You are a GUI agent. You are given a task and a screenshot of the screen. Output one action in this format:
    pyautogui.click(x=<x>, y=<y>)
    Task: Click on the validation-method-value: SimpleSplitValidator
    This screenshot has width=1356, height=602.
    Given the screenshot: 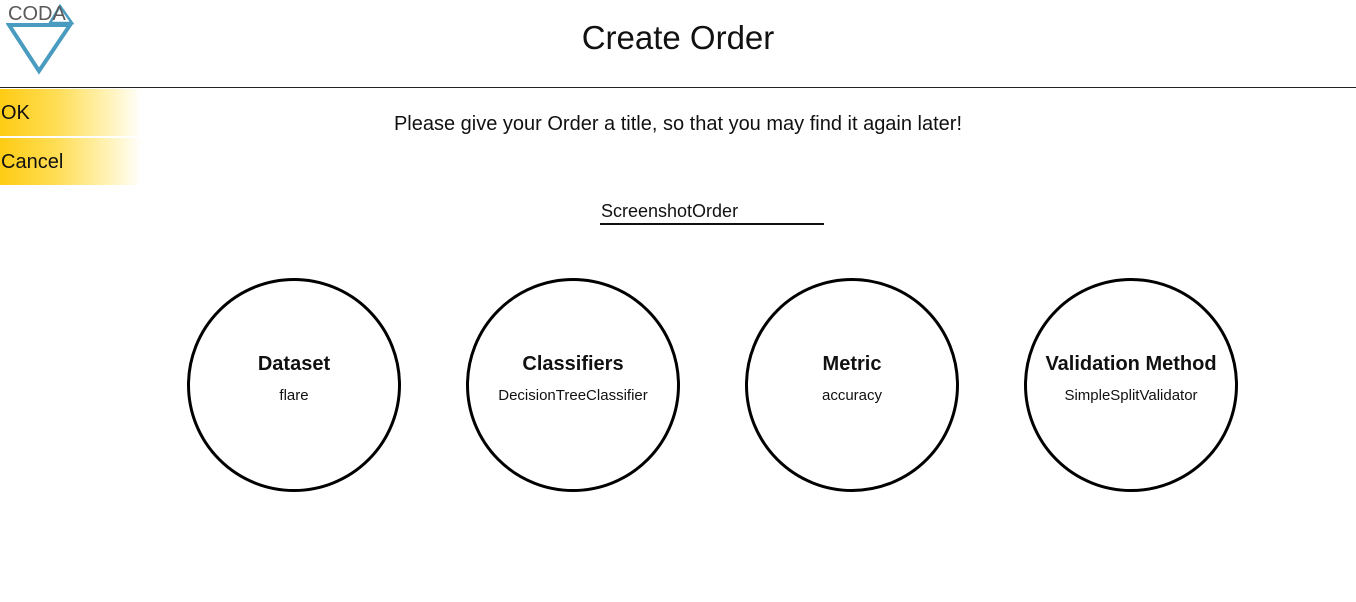 What is the action you would take?
    pyautogui.click(x=1131, y=395)
    